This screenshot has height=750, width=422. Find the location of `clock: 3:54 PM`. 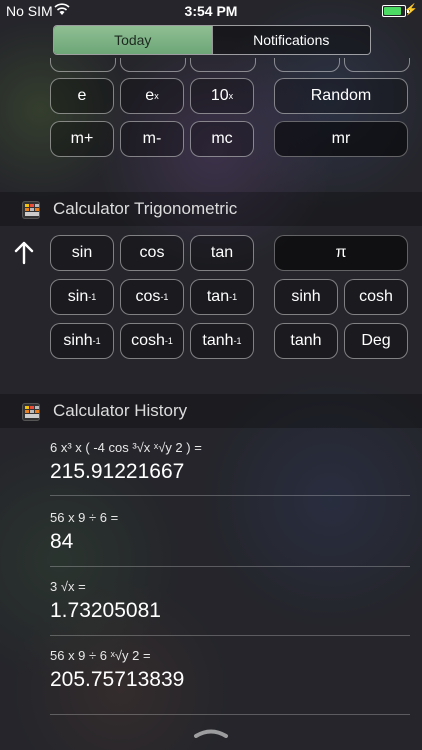

clock: 3:54 PM is located at coordinates (211, 11).